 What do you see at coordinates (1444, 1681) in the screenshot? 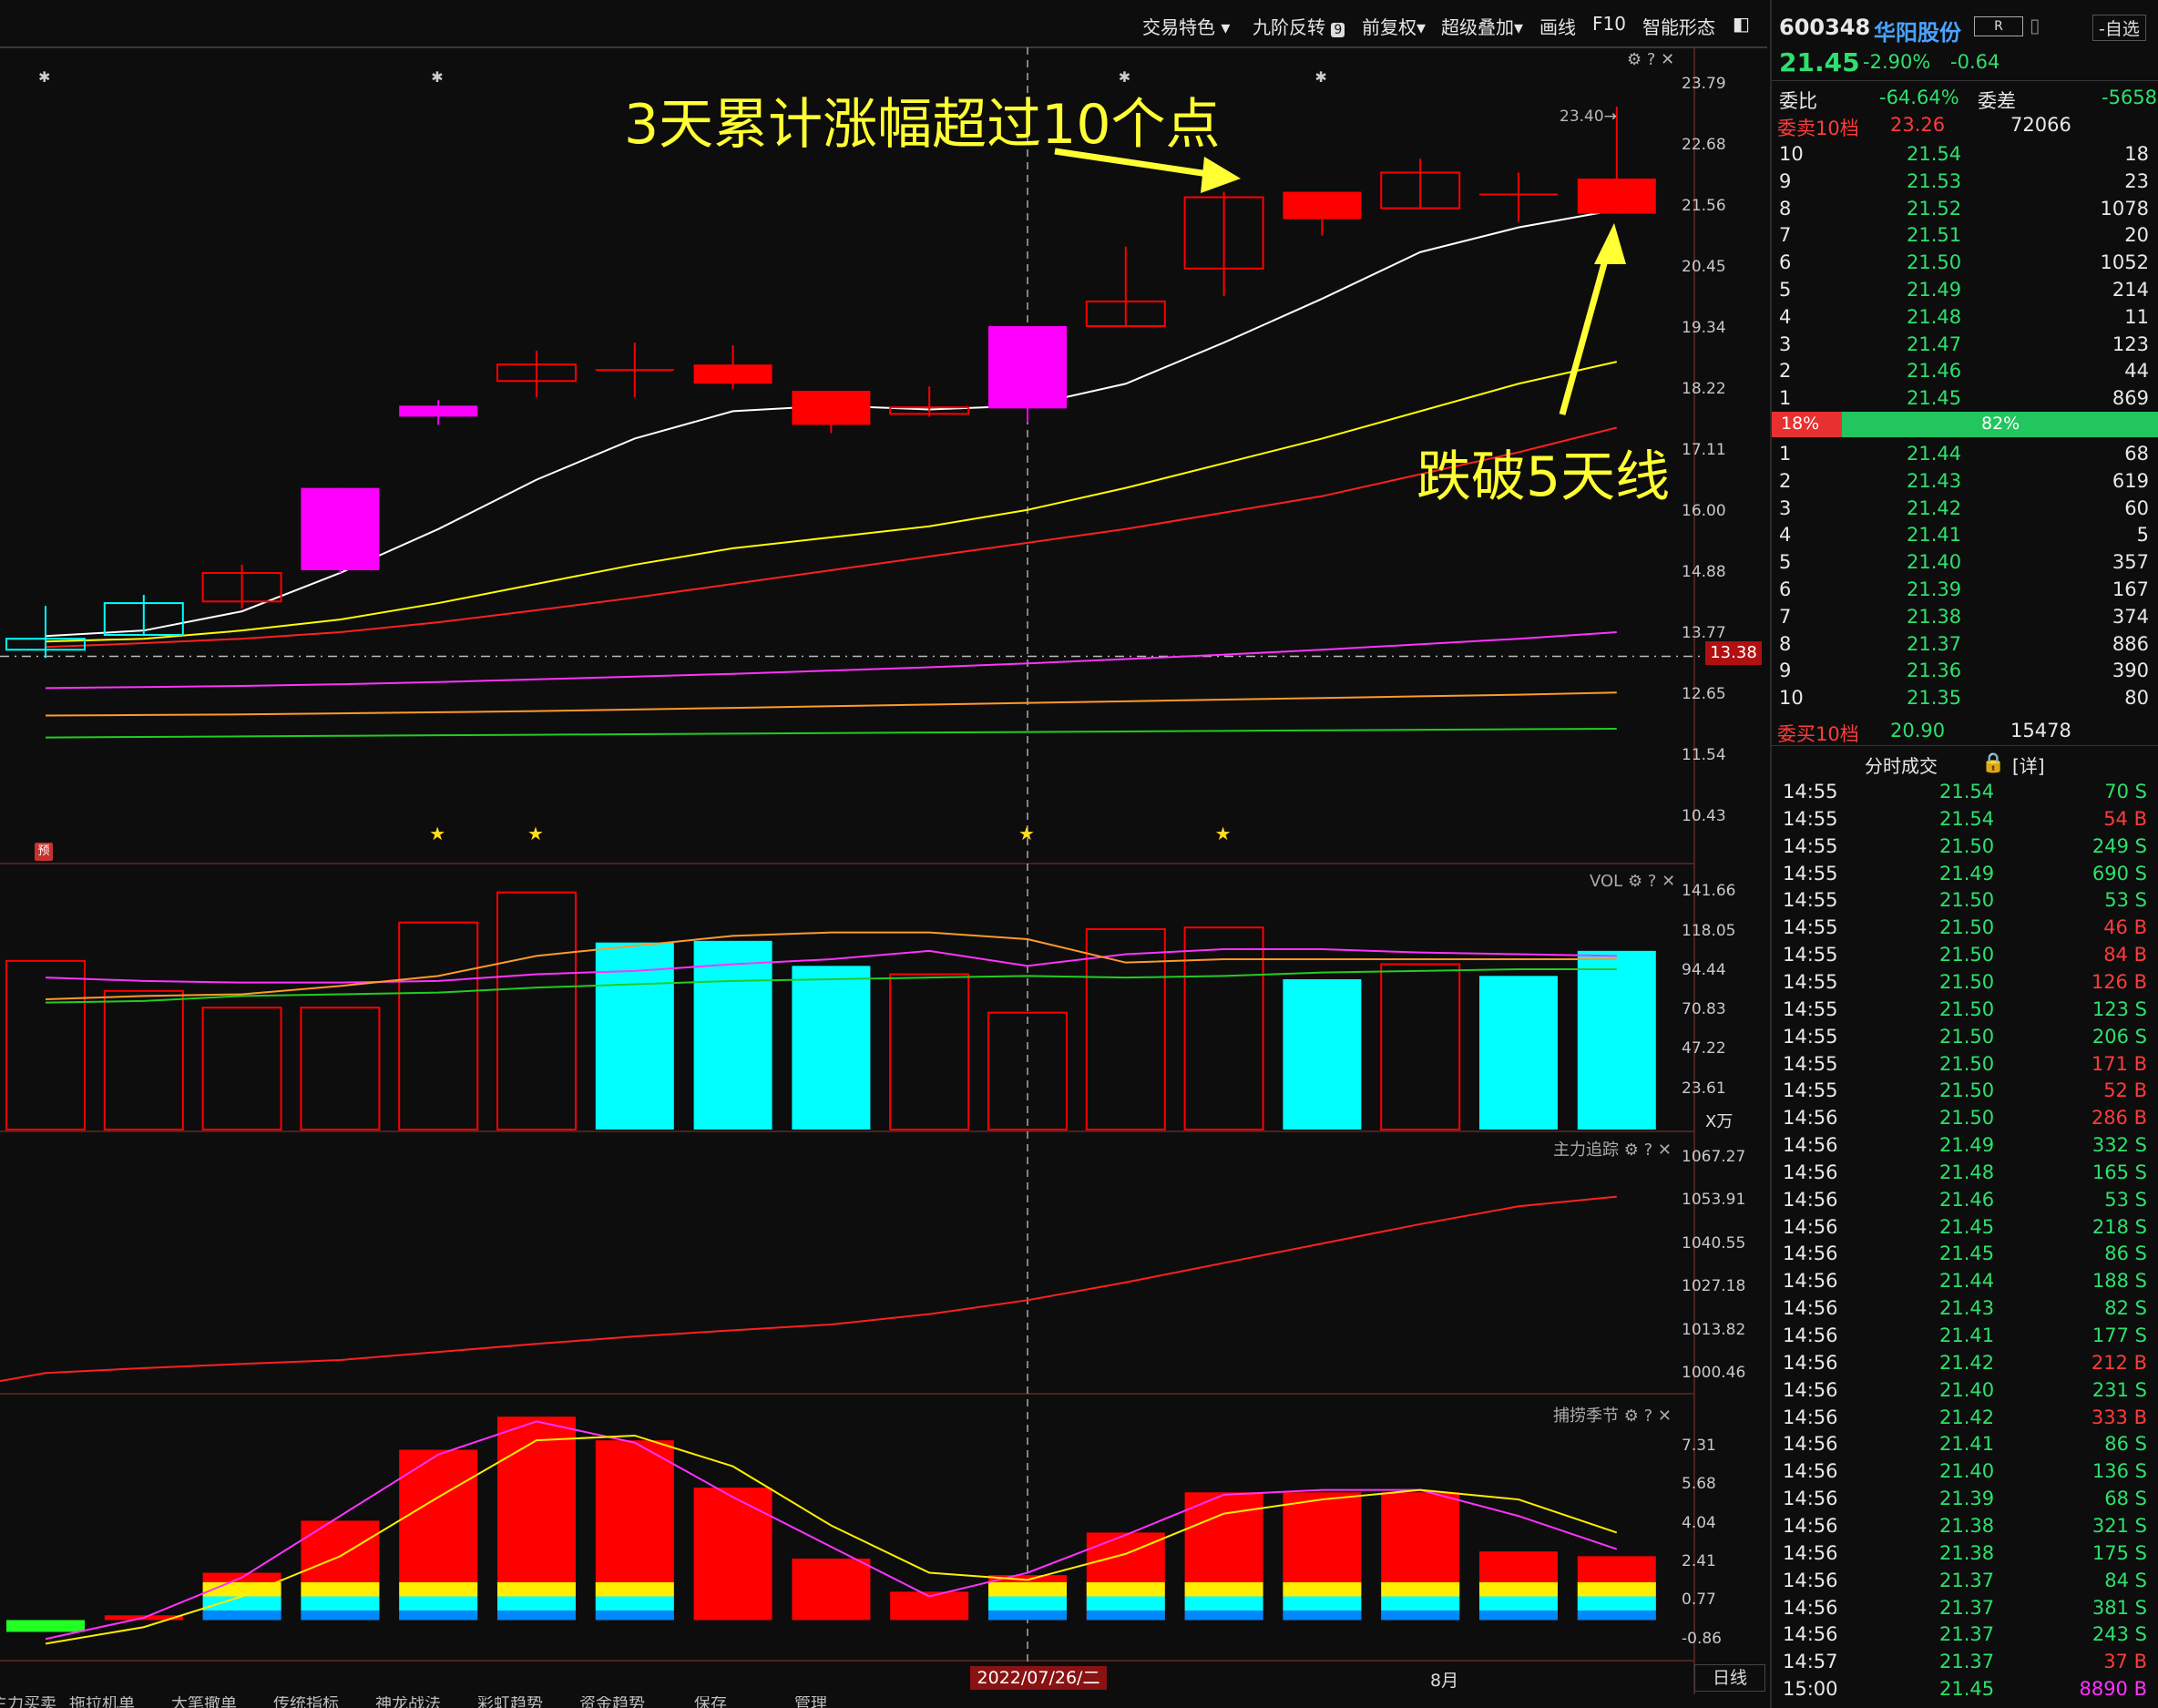
I see `month-label: 8月` at bounding box center [1444, 1681].